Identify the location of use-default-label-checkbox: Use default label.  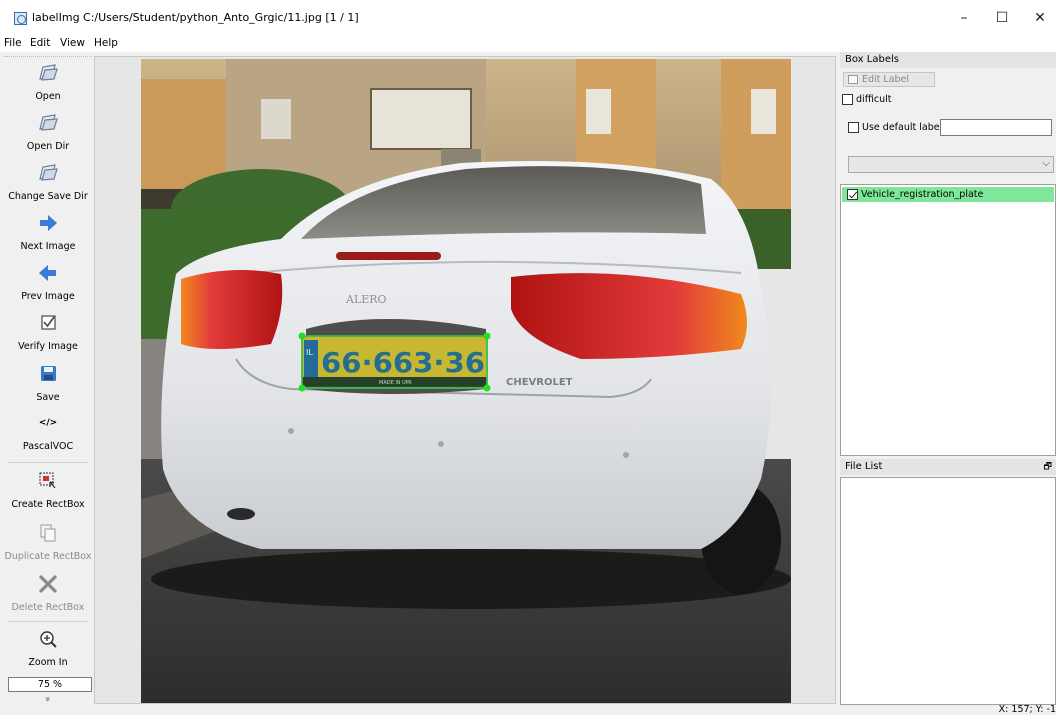
(895, 127).